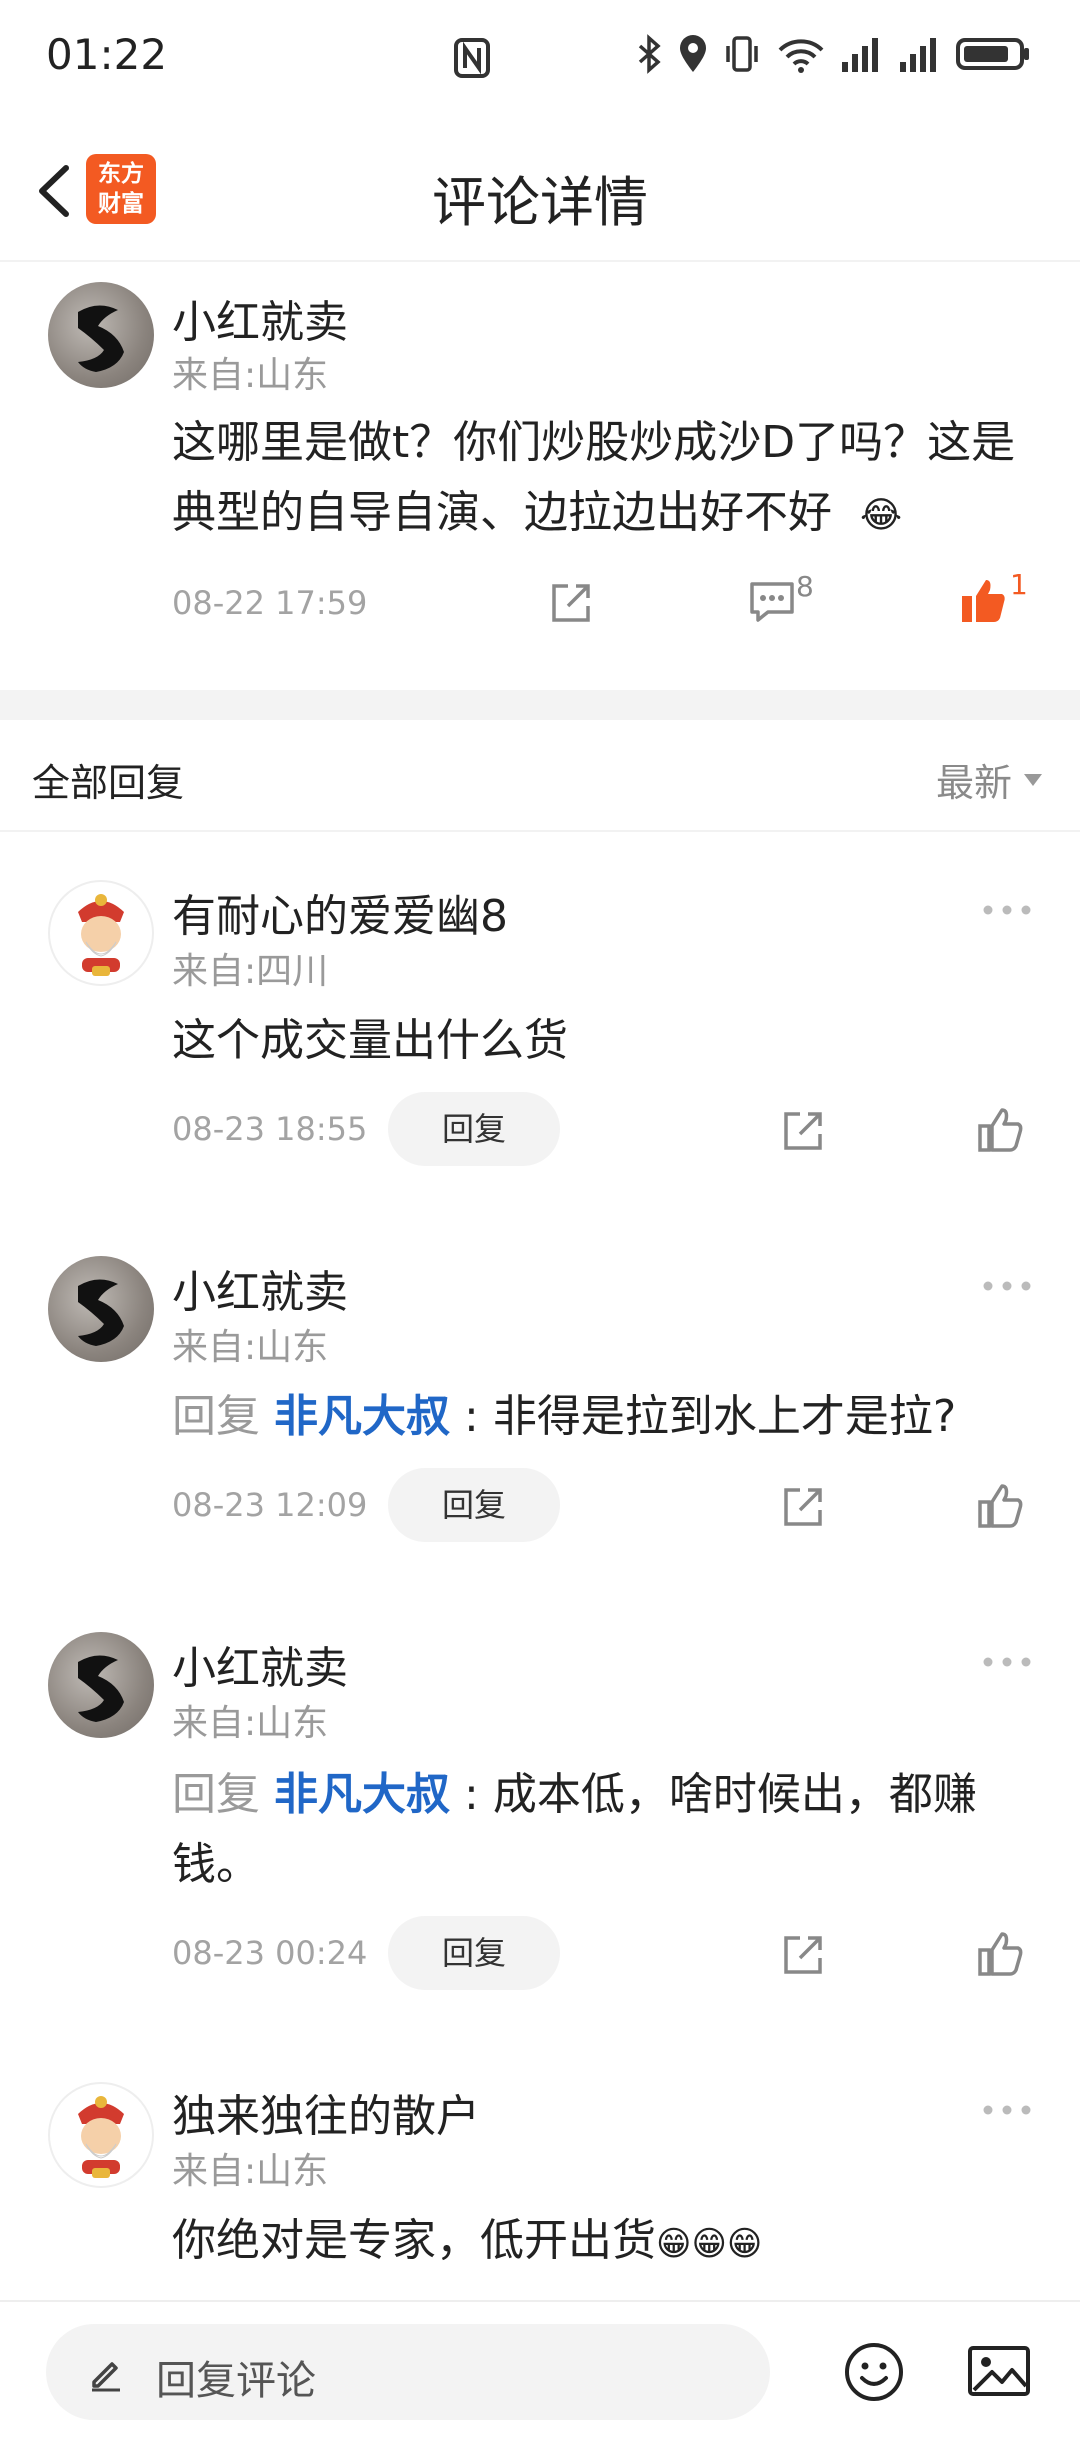 This screenshot has height=2442, width=1080. I want to click on reply-text: 回复 非凡大叔 : 非得是拉到水上才是拉?, so click(564, 1416).